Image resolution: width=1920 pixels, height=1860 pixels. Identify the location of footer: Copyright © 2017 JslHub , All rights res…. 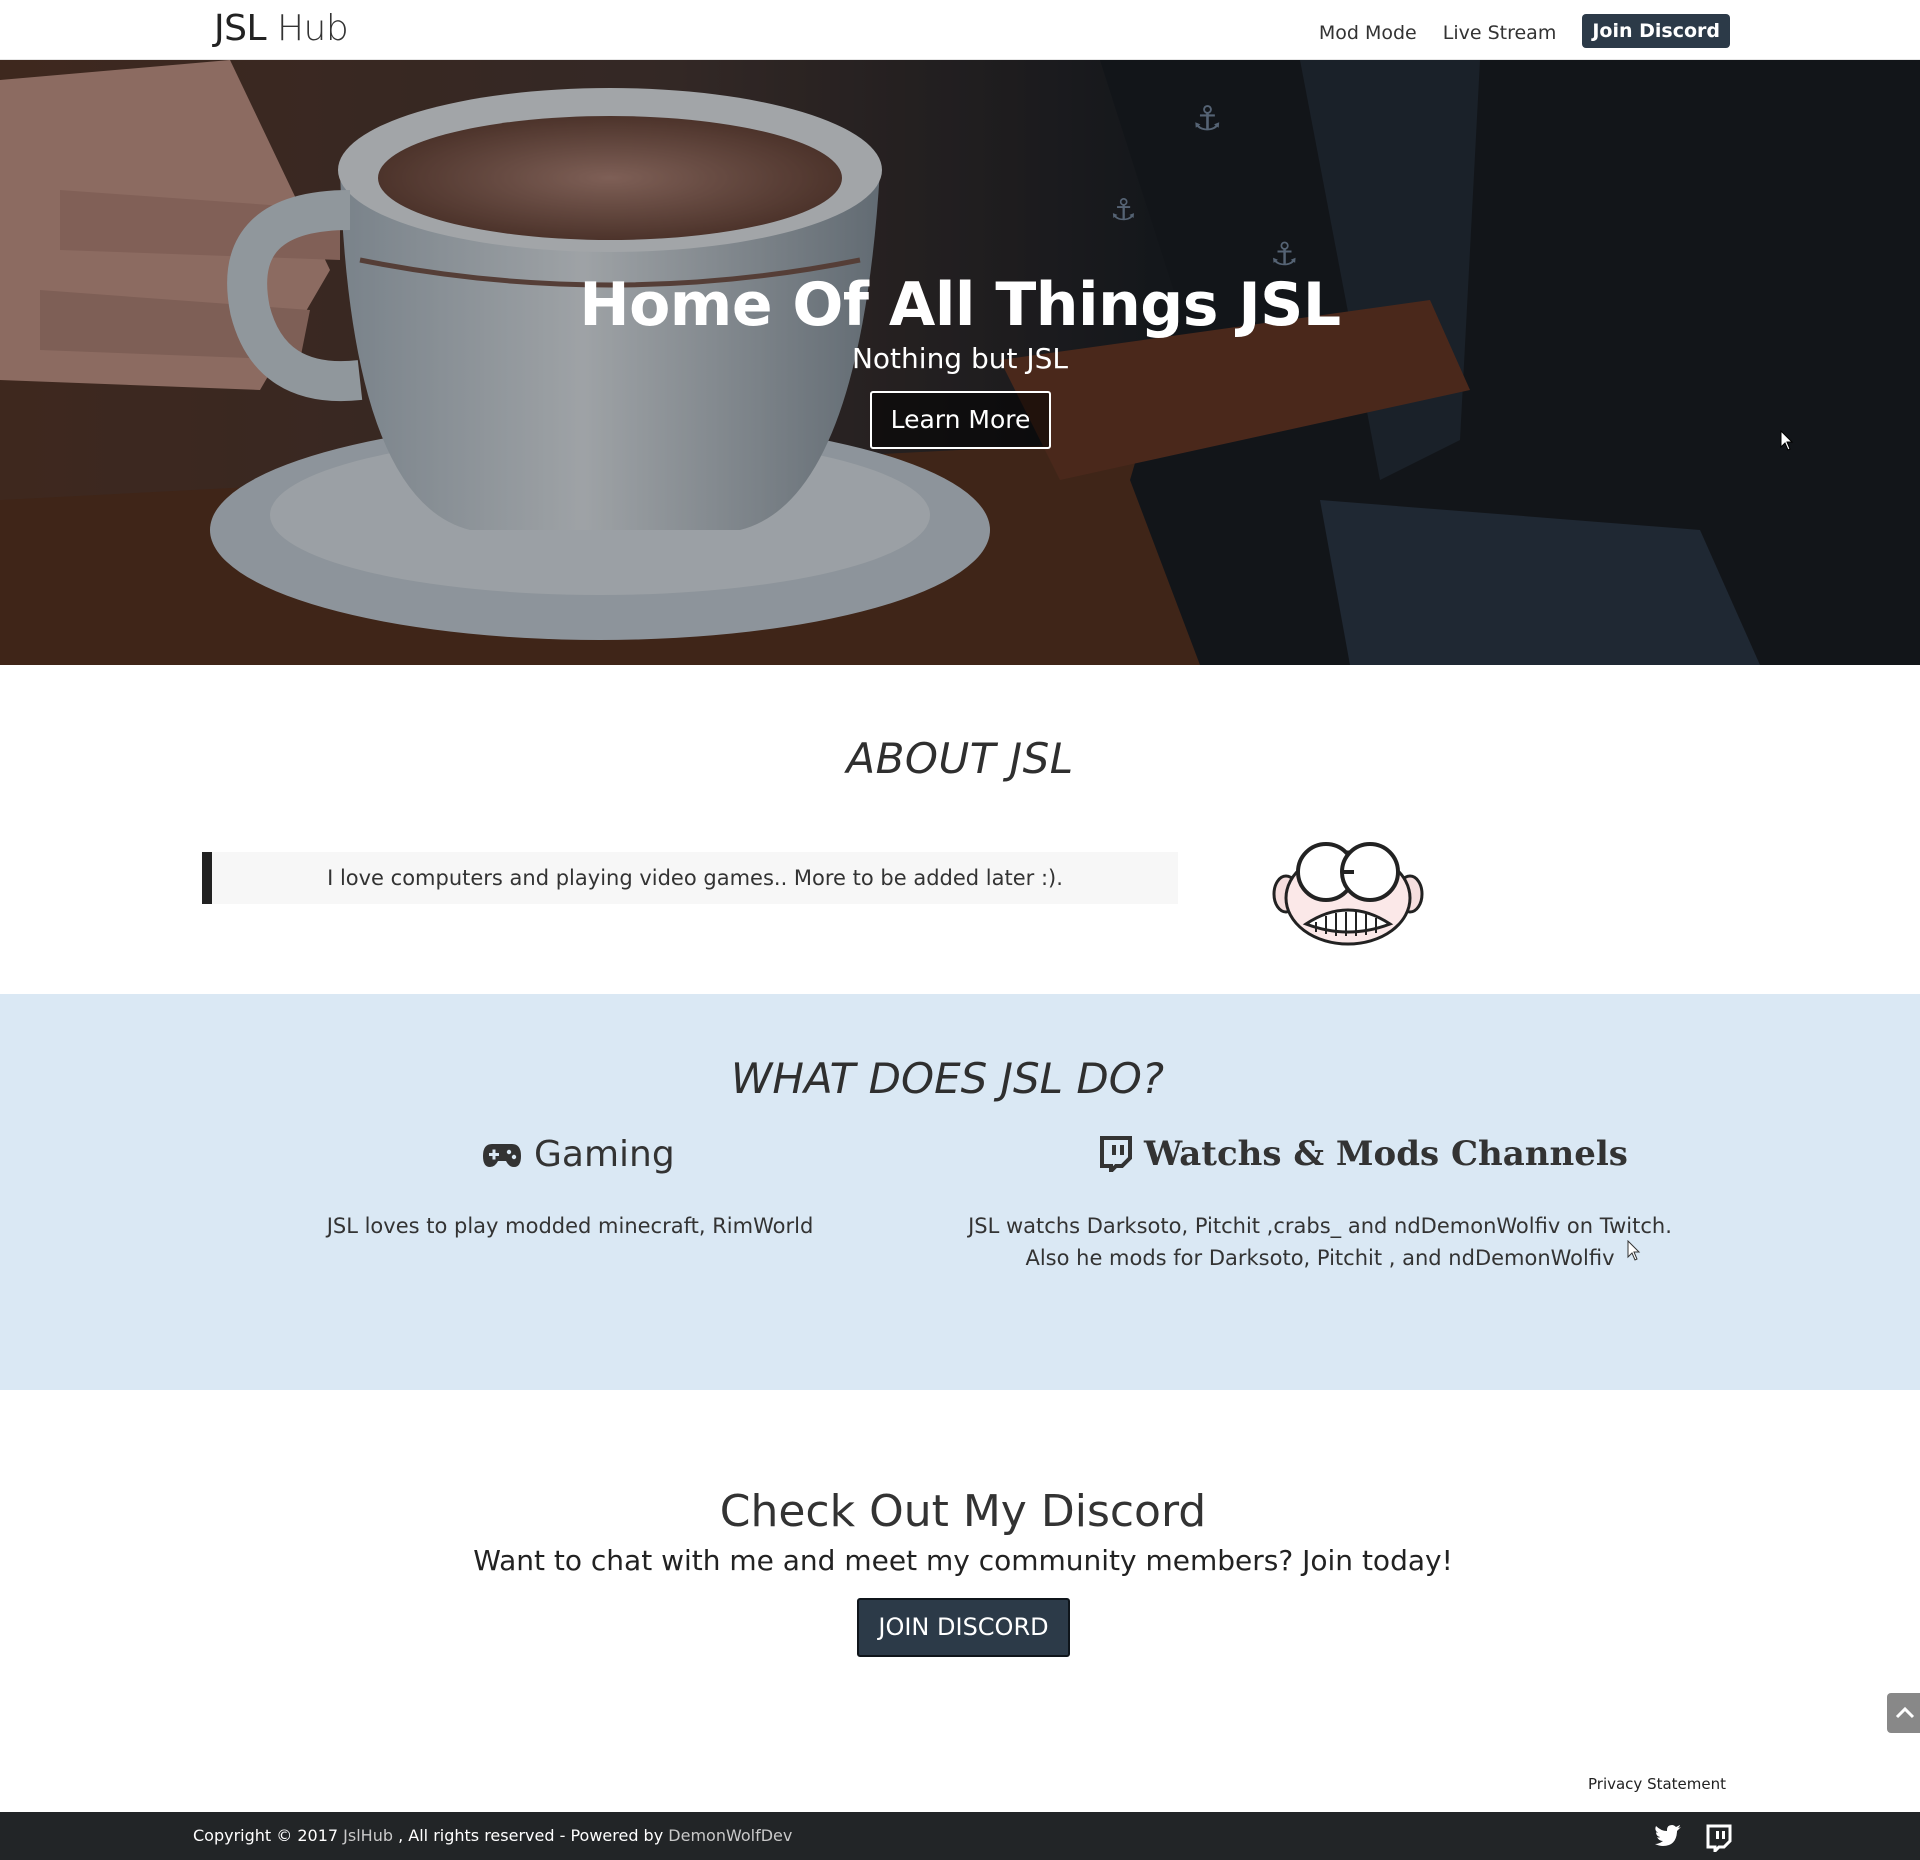
(960, 1836).